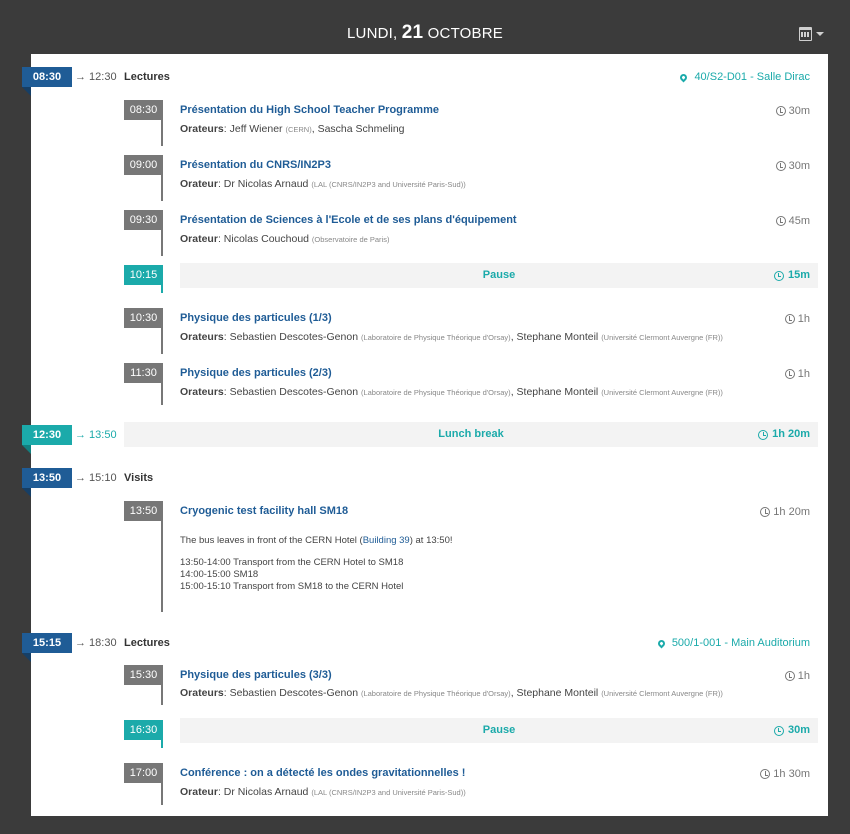 The image size is (850, 834). What do you see at coordinates (143, 730) in the screenshot?
I see `break-time: 16:30` at bounding box center [143, 730].